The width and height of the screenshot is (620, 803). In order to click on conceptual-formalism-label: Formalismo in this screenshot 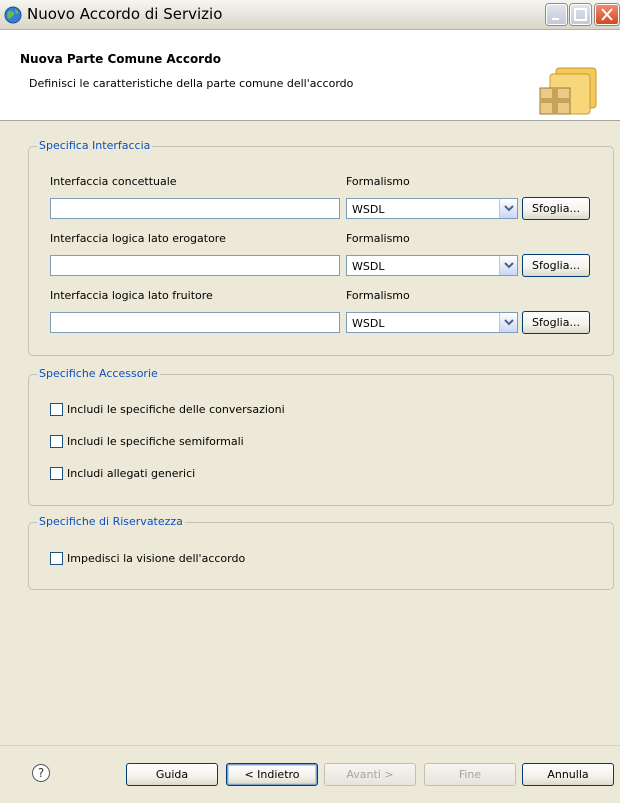, I will do `click(378, 181)`.